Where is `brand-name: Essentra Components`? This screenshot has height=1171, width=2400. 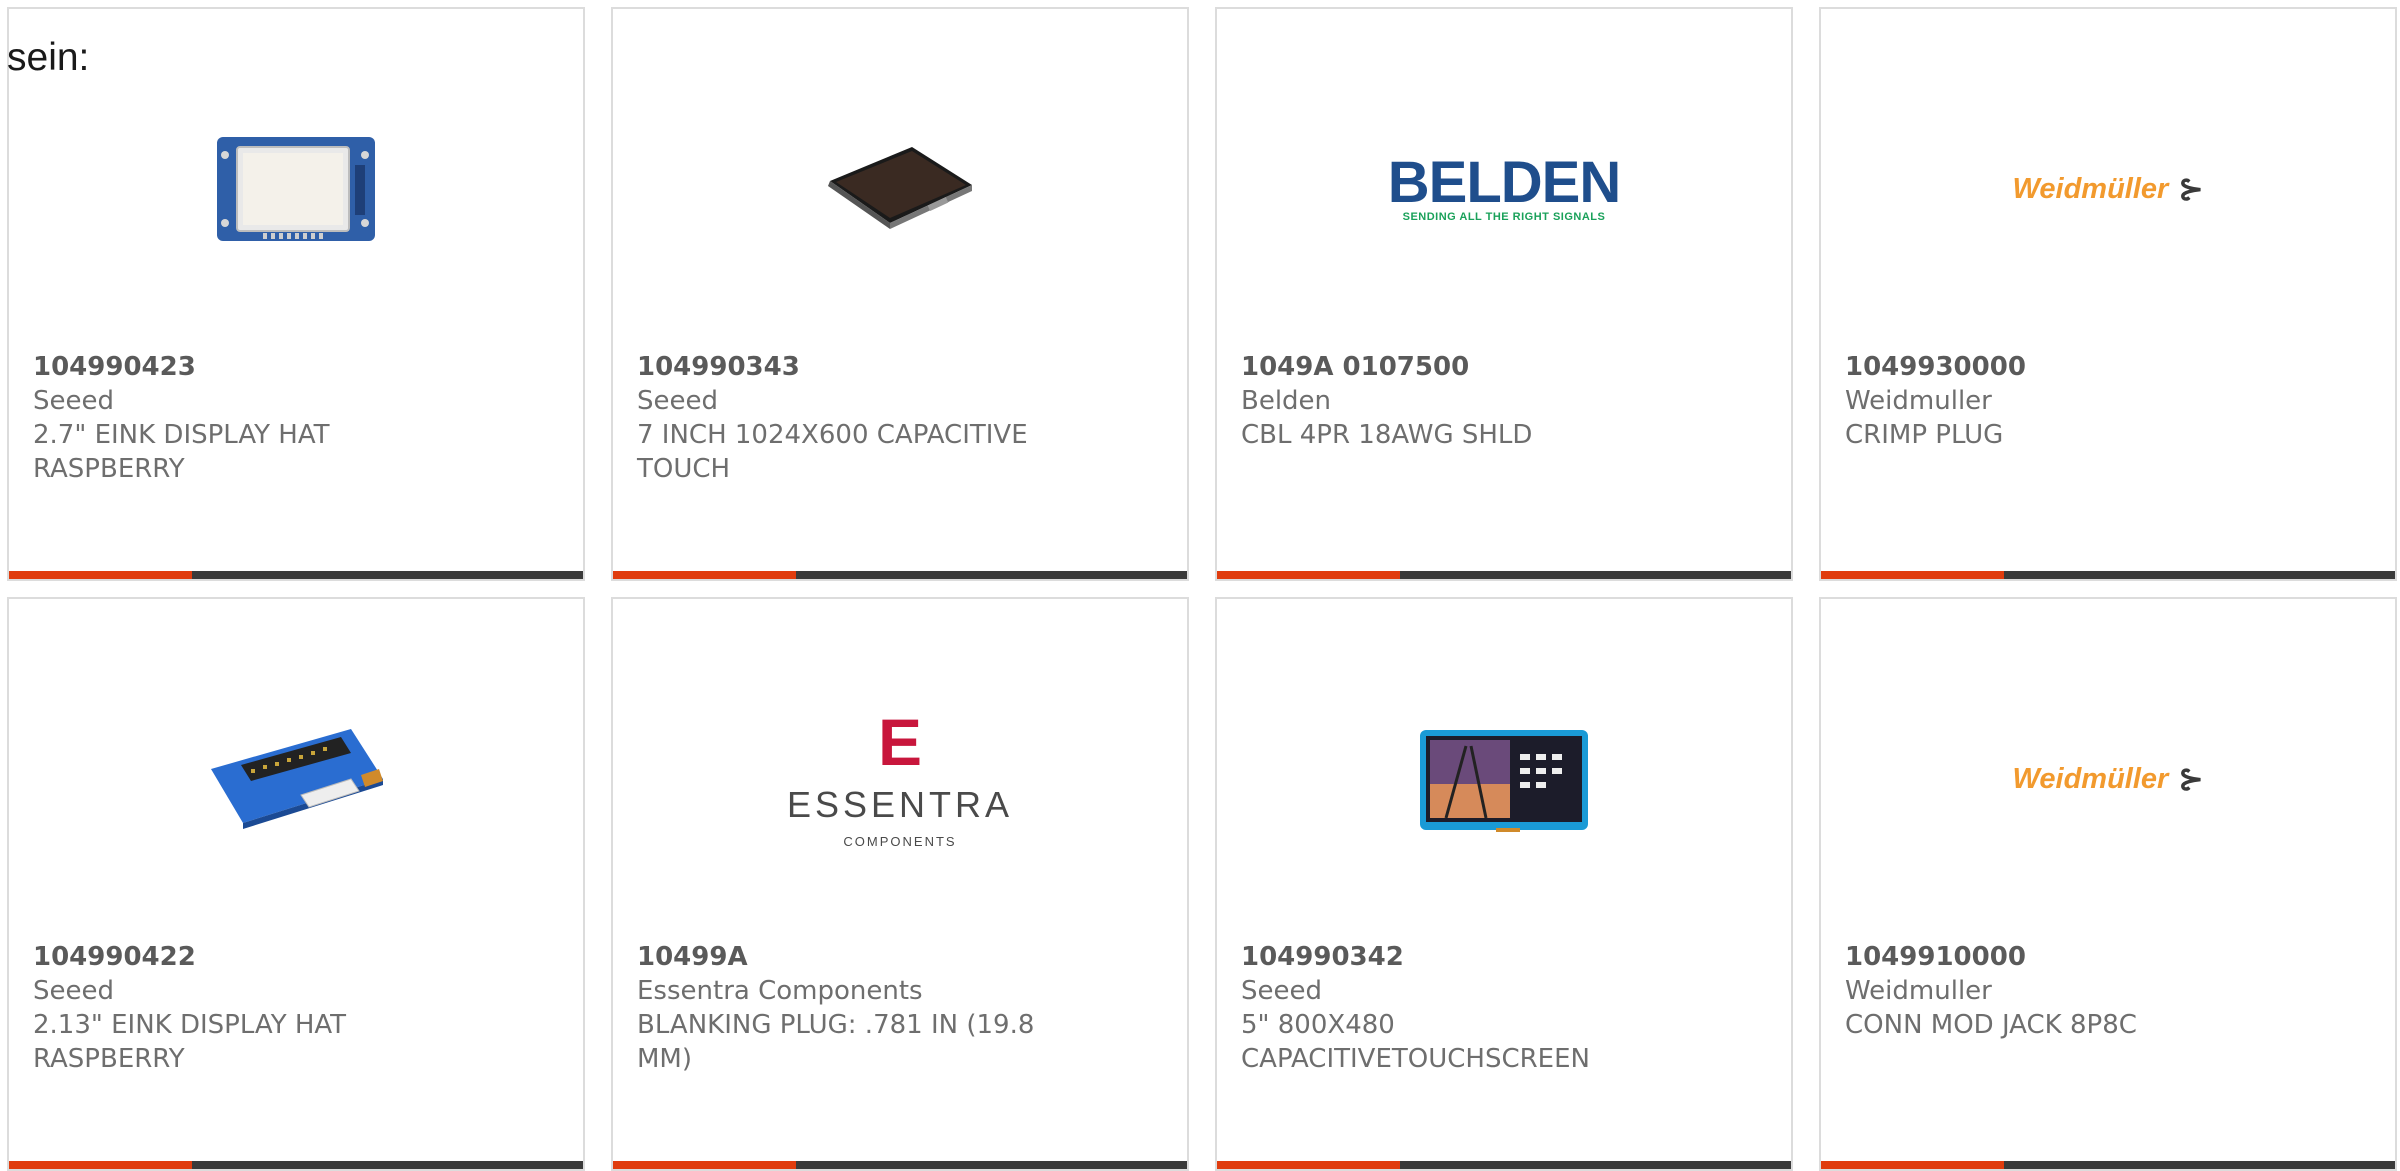 brand-name: Essentra Components is located at coordinates (780, 991).